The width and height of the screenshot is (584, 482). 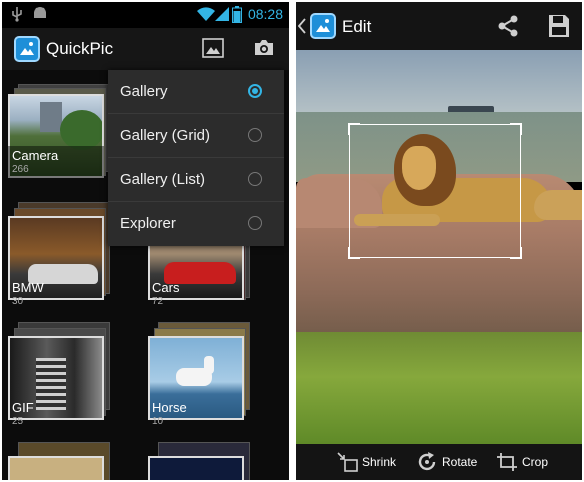 I want to click on album-count: 10, so click(x=158, y=421).